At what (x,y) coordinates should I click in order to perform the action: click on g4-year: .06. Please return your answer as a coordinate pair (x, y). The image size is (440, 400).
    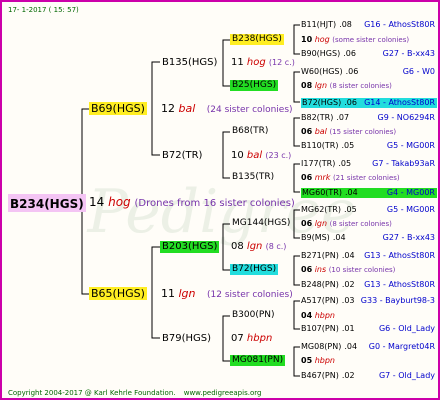
    Looking at the image, I should click on (352, 71).